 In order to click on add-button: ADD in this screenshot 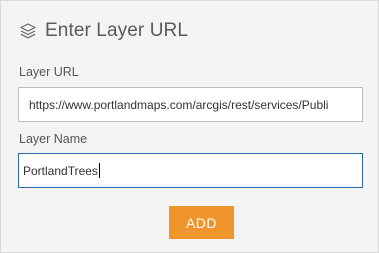, I will do `click(201, 222)`.